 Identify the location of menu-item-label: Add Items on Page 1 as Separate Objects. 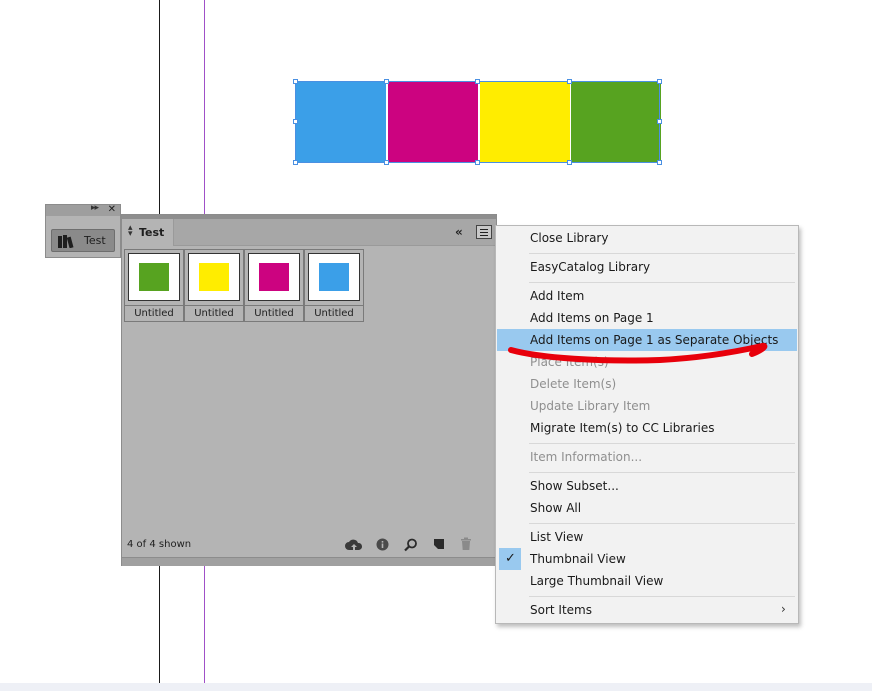
(654, 340).